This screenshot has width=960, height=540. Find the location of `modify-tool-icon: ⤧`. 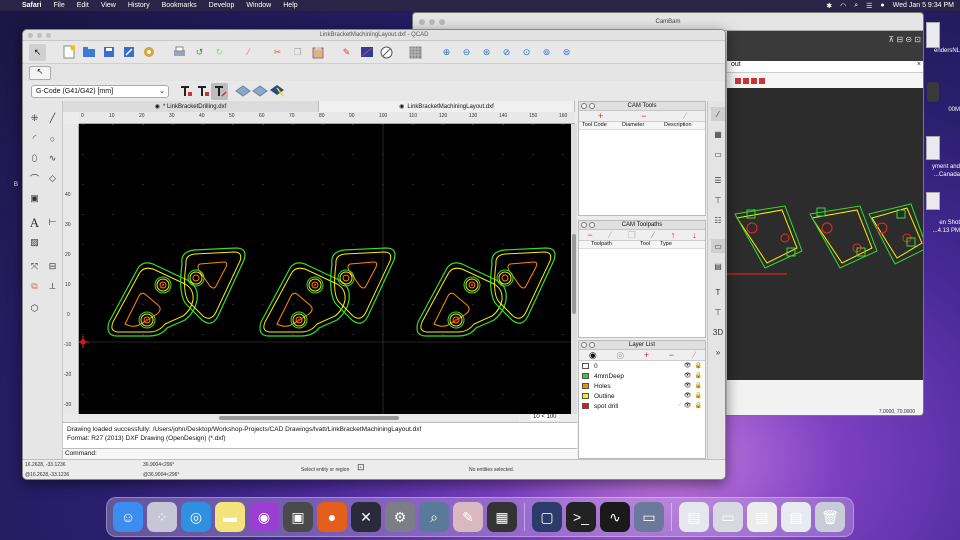

modify-tool-icon: ⤧ is located at coordinates (34, 266).